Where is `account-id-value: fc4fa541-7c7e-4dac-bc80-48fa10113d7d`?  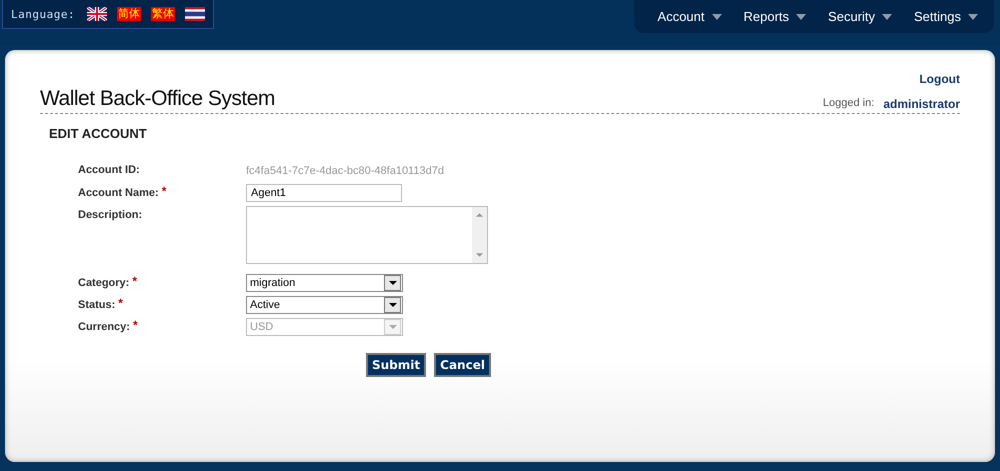 account-id-value: fc4fa541-7c7e-4dac-bc80-48fa10113d7d is located at coordinates (345, 171).